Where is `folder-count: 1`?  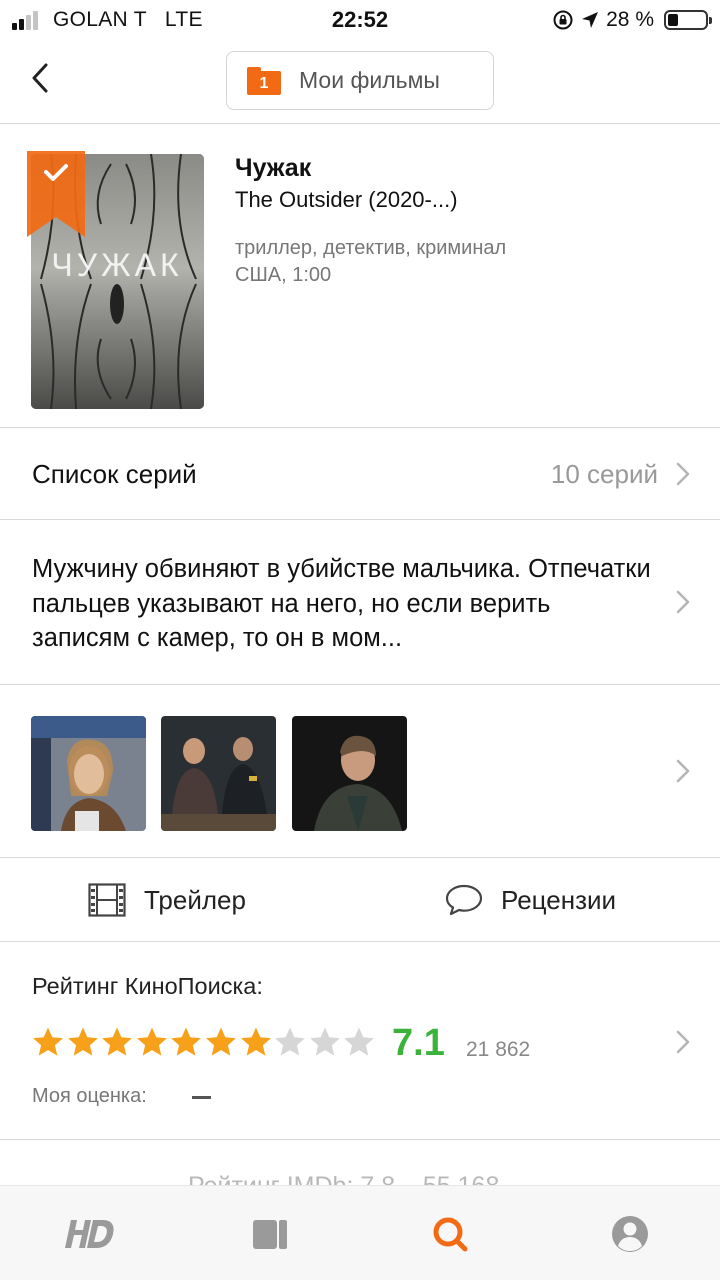
folder-count: 1 is located at coordinates (264, 82).